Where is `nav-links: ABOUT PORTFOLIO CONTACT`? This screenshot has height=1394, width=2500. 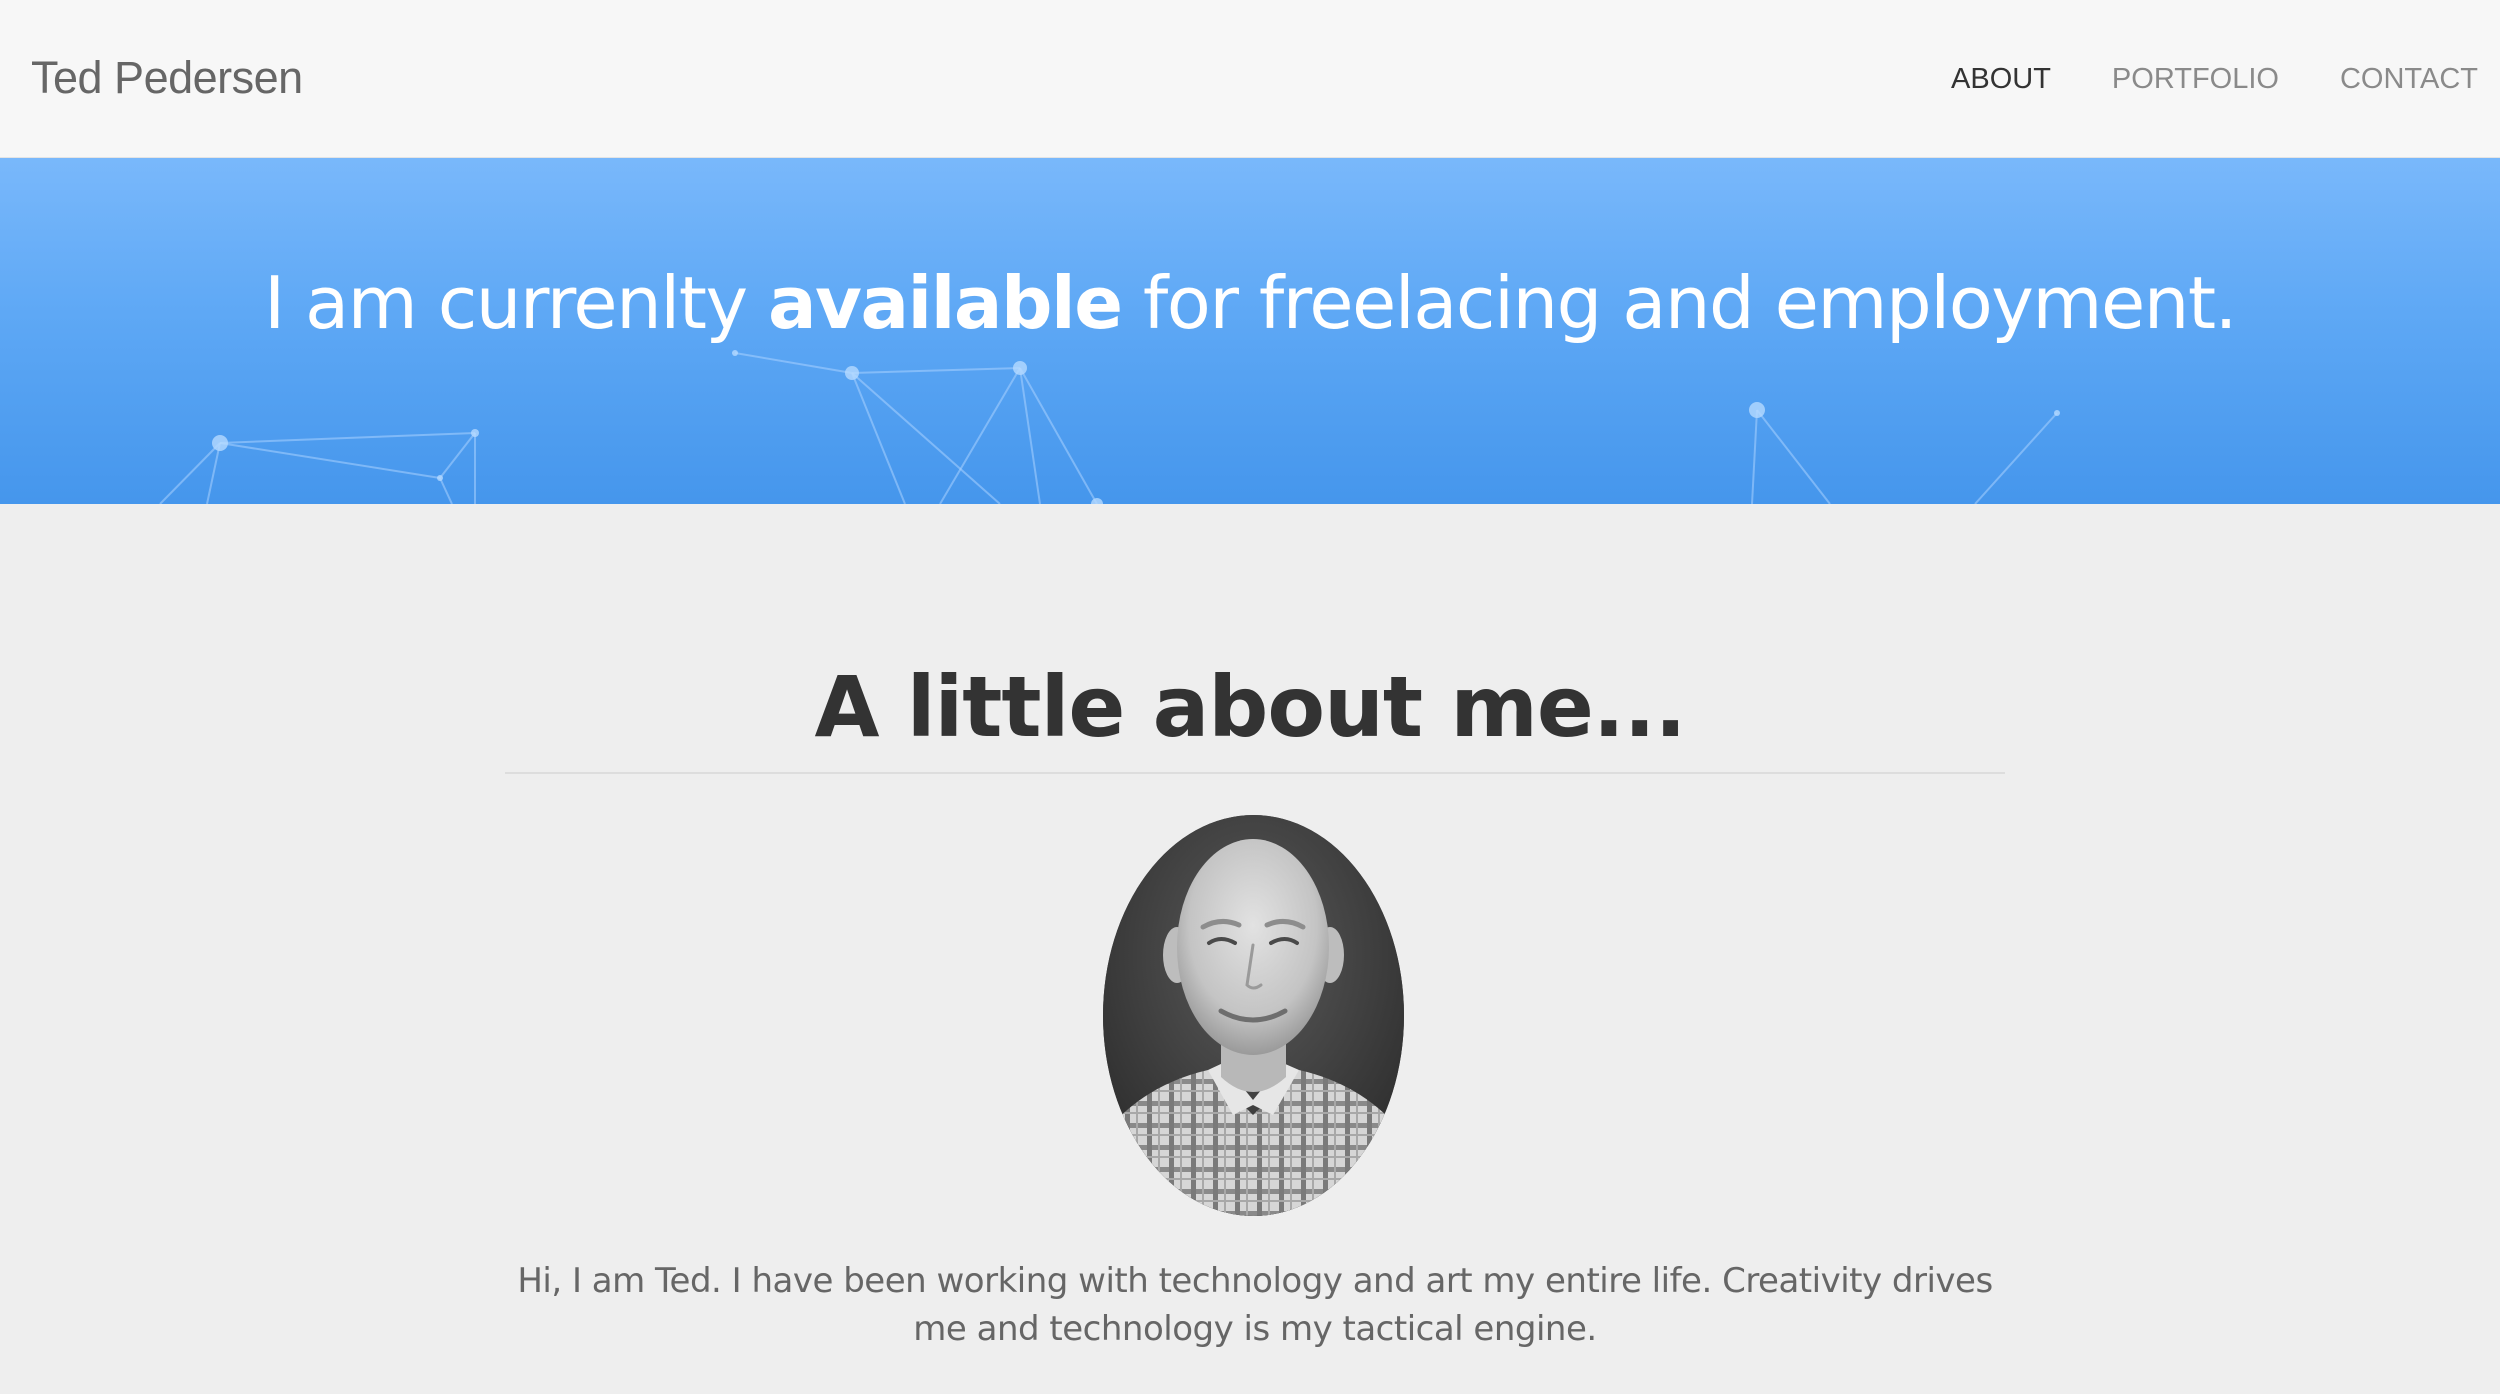 nav-links: ABOUT PORTFOLIO CONTACT is located at coordinates (2195, 79).